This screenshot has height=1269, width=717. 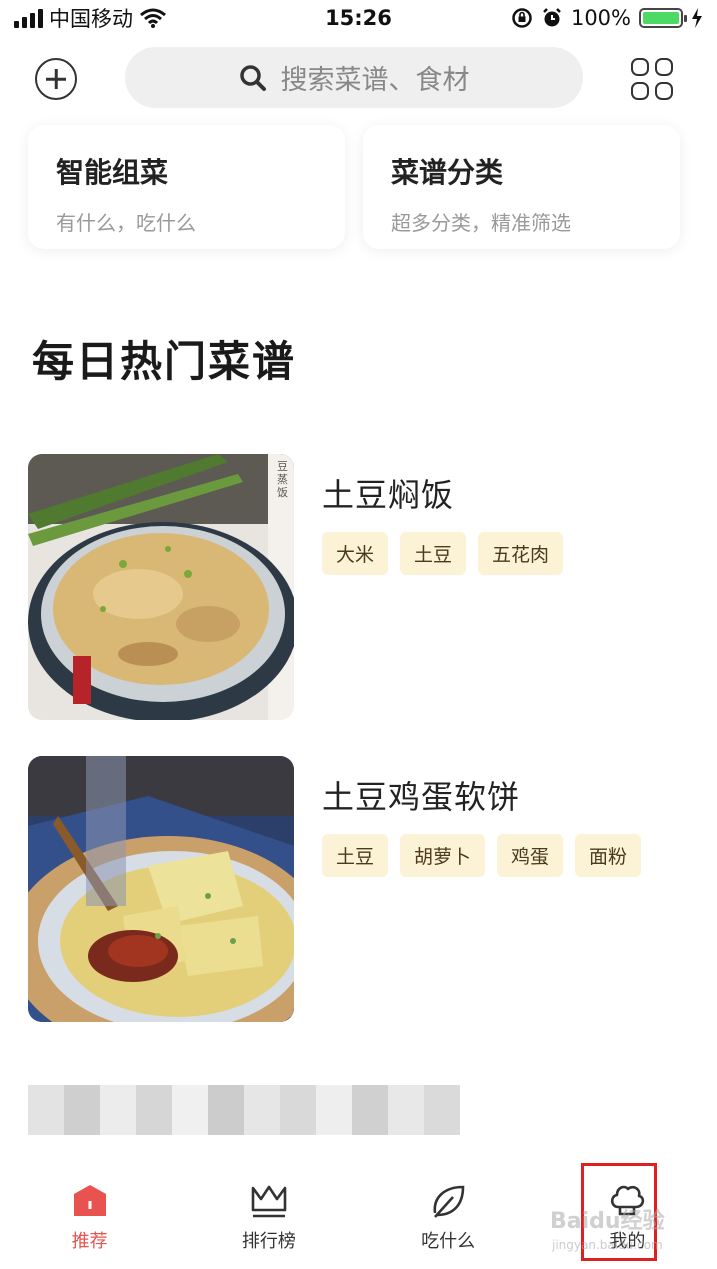 I want to click on card-title: 菜谱分类, so click(x=447, y=172).